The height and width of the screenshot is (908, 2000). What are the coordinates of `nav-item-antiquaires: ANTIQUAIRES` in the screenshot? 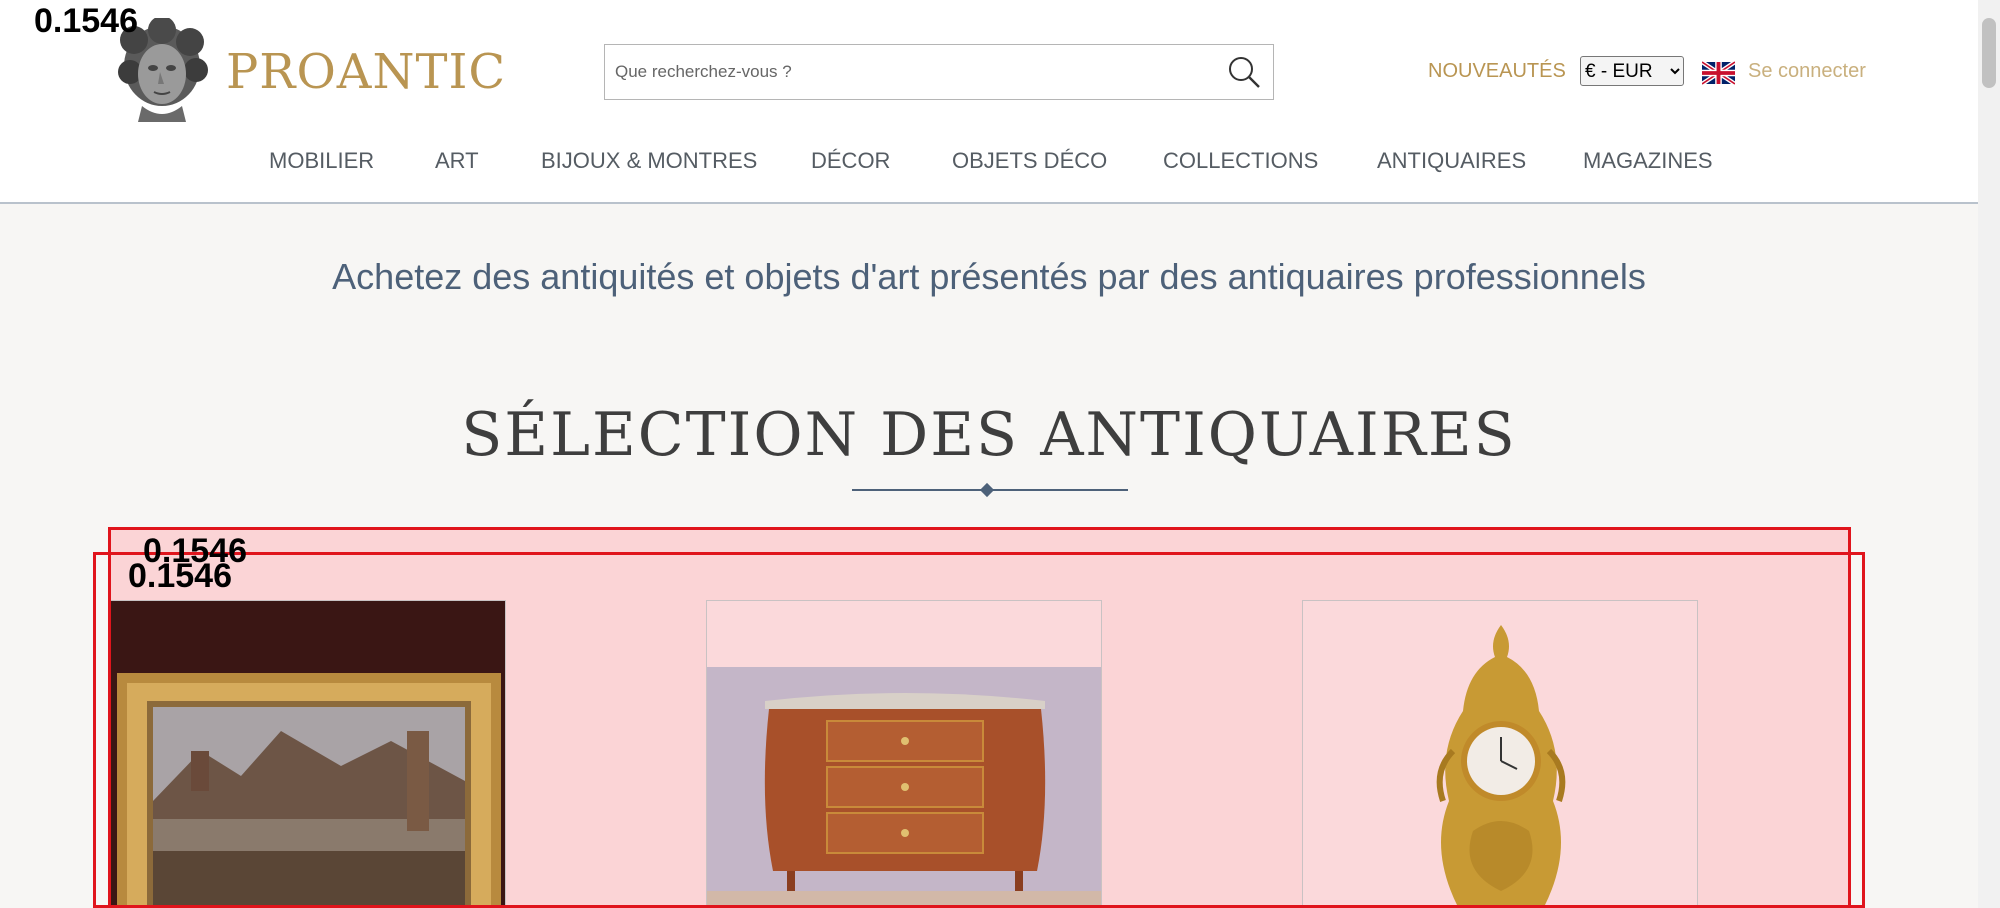 It's located at (1451, 161).